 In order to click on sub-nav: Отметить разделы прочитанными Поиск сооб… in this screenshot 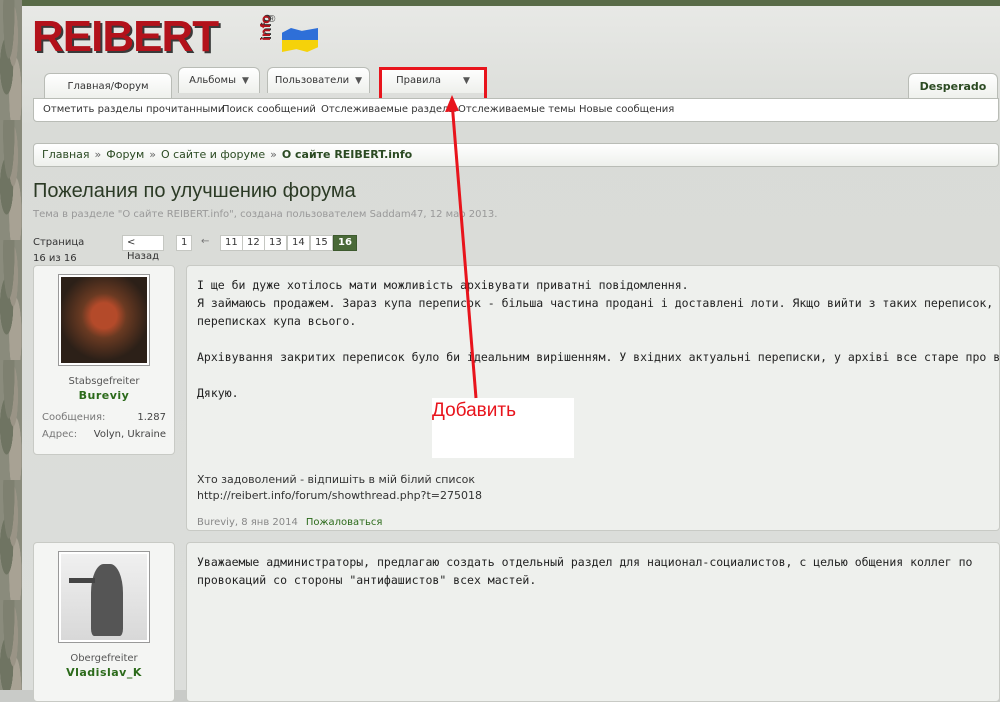, I will do `click(516, 110)`.